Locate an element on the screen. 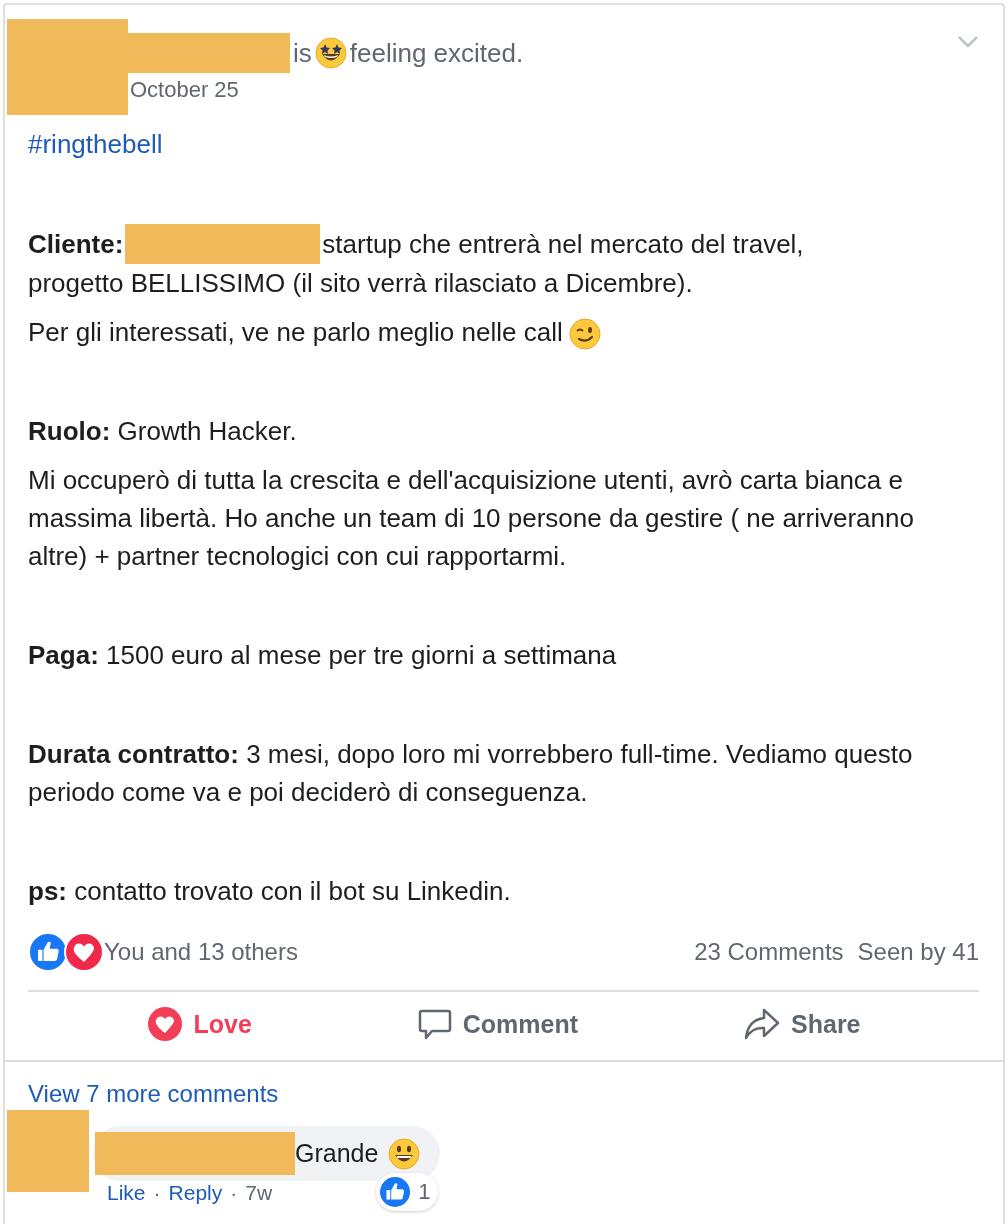 The height and width of the screenshot is (1224, 1008). seen-count: Seen by 41 is located at coordinates (918, 952).